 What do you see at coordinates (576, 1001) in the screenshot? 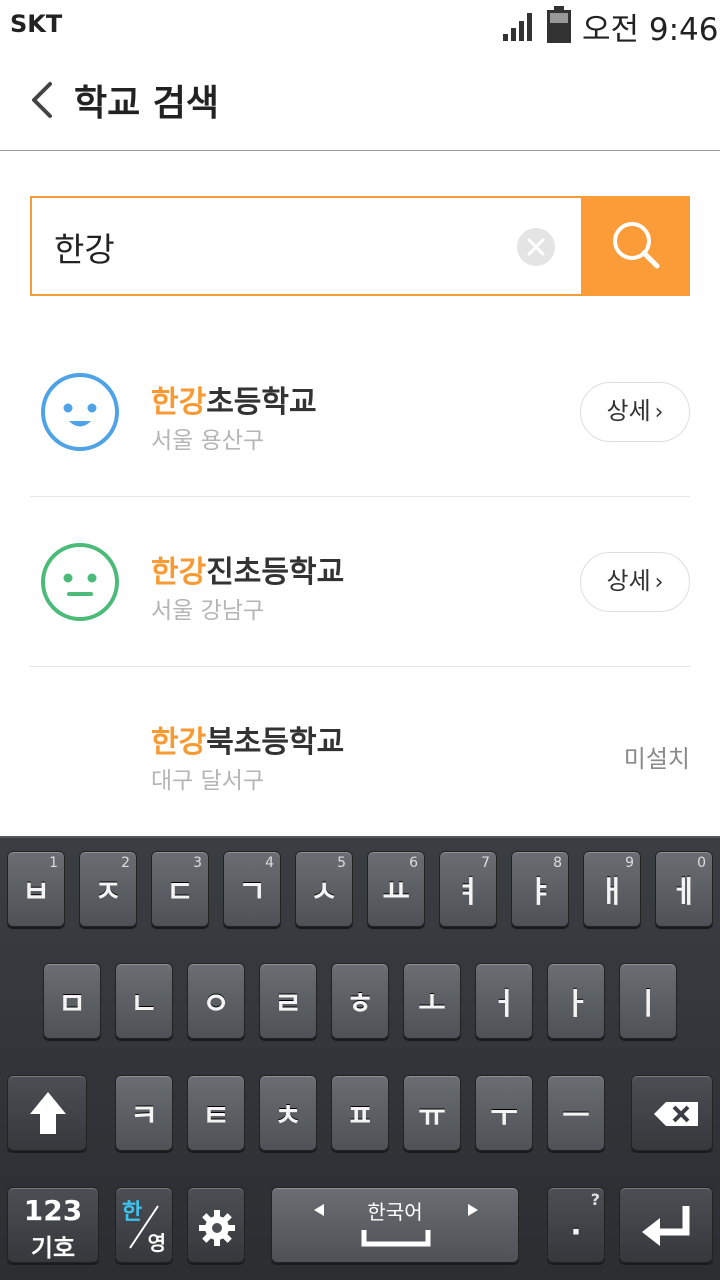
I see `key-ㅏ: ㅏ` at bounding box center [576, 1001].